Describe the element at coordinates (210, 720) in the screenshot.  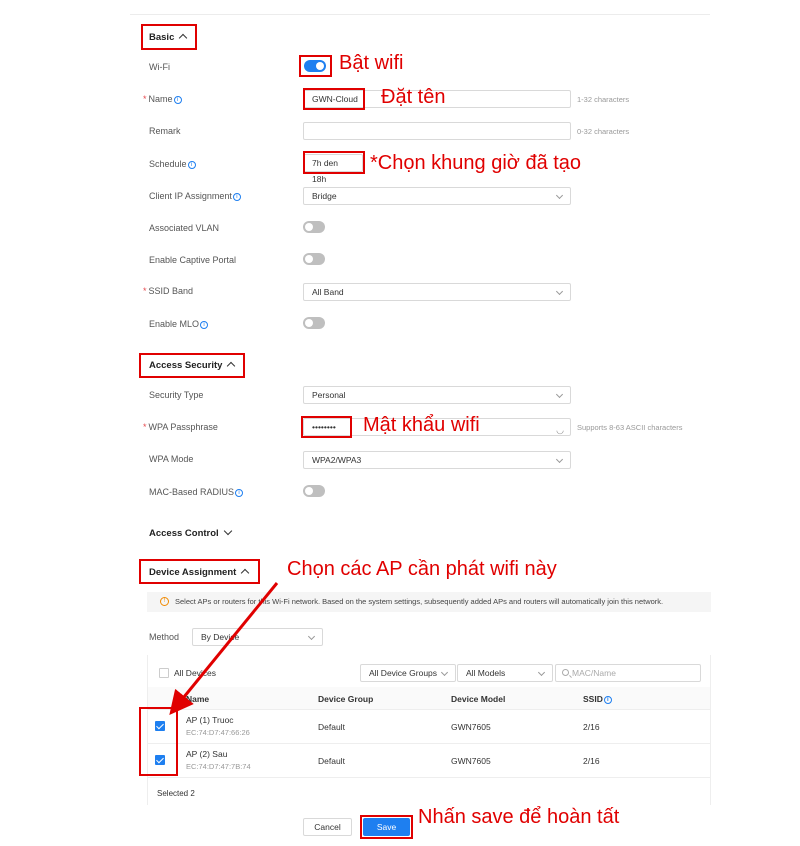
I see `device-name: AP (1) Truoc` at that location.